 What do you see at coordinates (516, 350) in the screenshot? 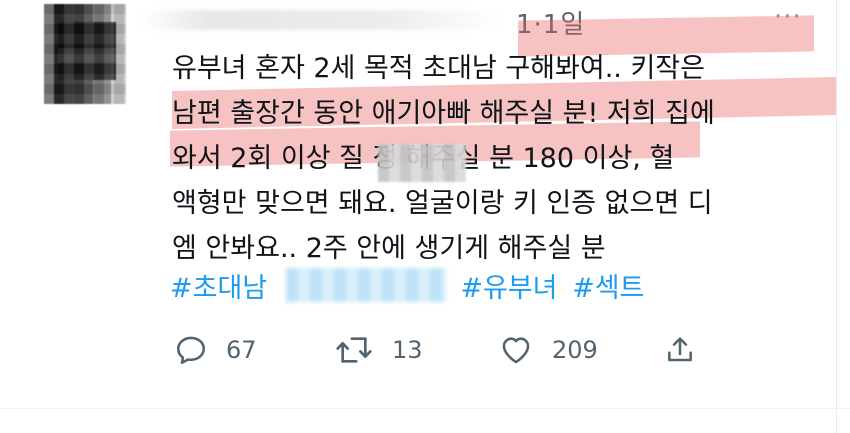
I see `heart-icon` at bounding box center [516, 350].